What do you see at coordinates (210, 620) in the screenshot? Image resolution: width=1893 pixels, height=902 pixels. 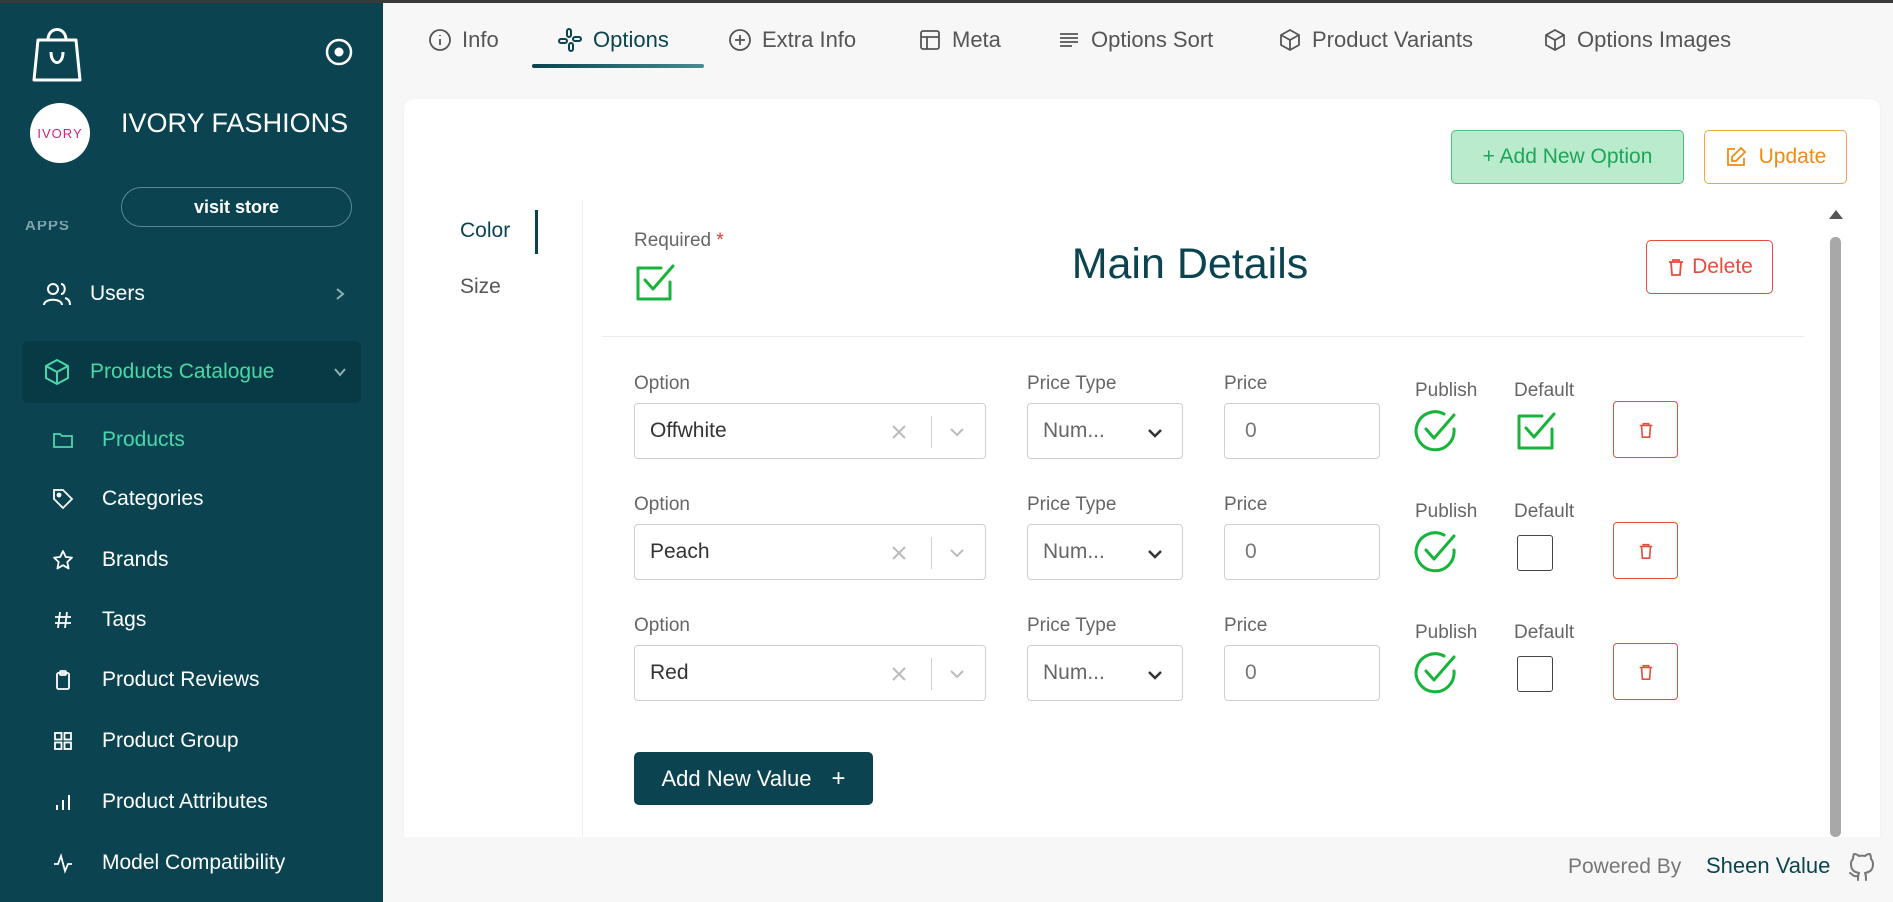 I see `sidebar-item-tags: Tags` at bounding box center [210, 620].